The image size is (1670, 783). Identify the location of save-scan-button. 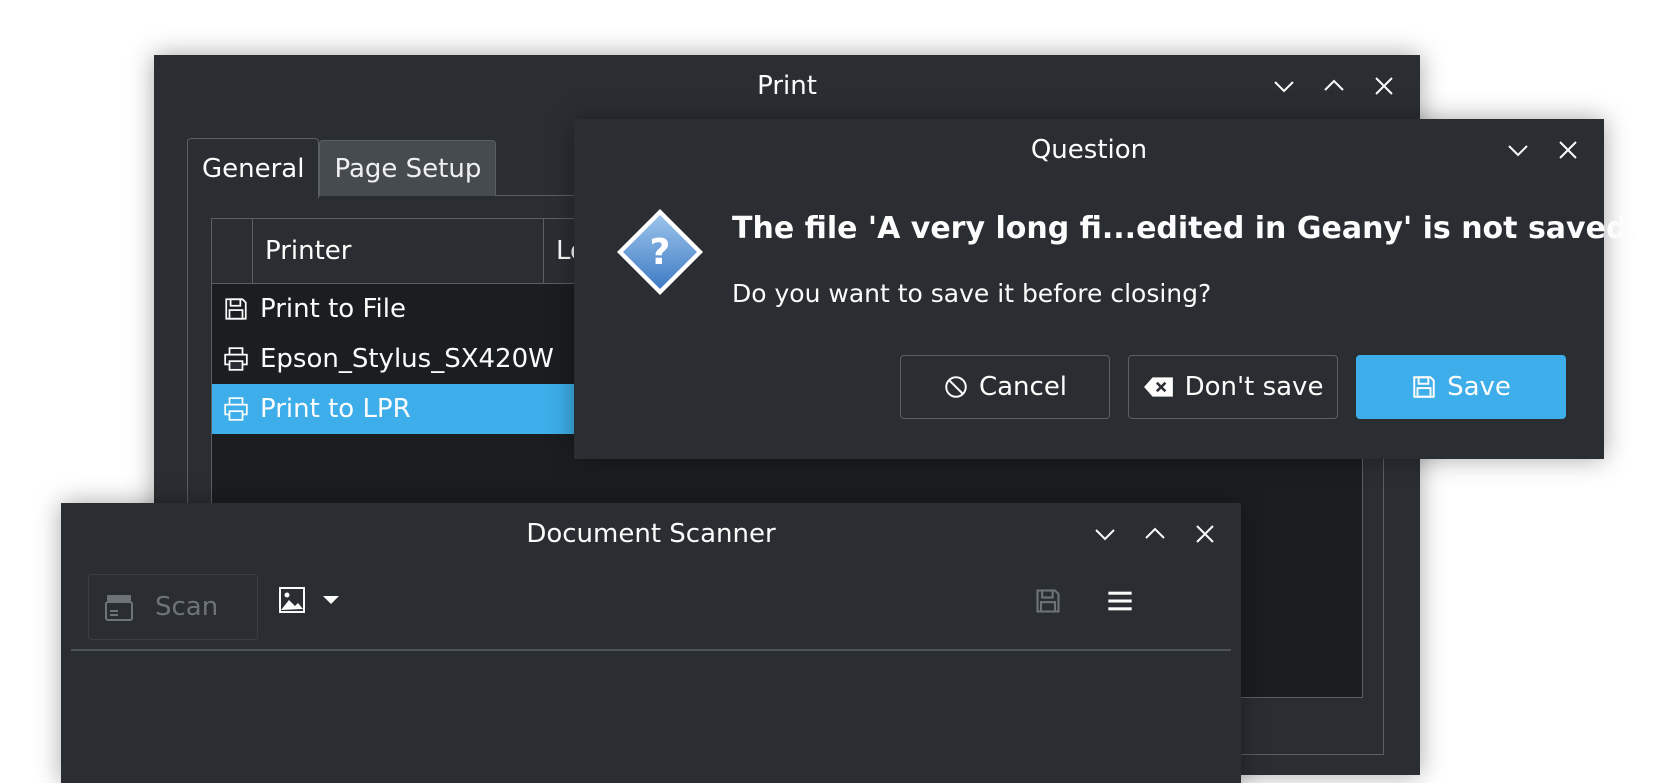
(1048, 603).